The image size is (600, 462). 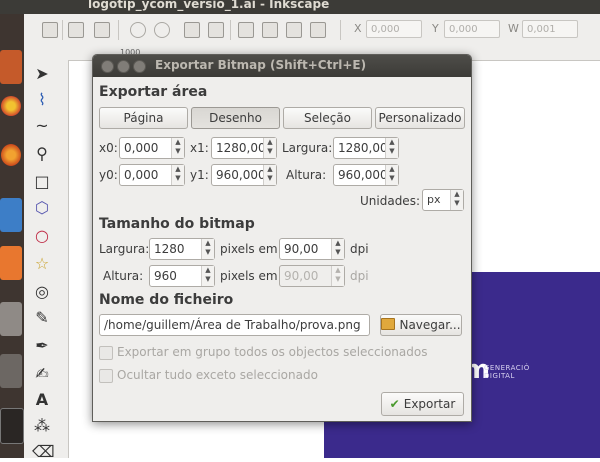 What do you see at coordinates (499, 376) in the screenshot?
I see `logo-text-line2: DIGITAL` at bounding box center [499, 376].